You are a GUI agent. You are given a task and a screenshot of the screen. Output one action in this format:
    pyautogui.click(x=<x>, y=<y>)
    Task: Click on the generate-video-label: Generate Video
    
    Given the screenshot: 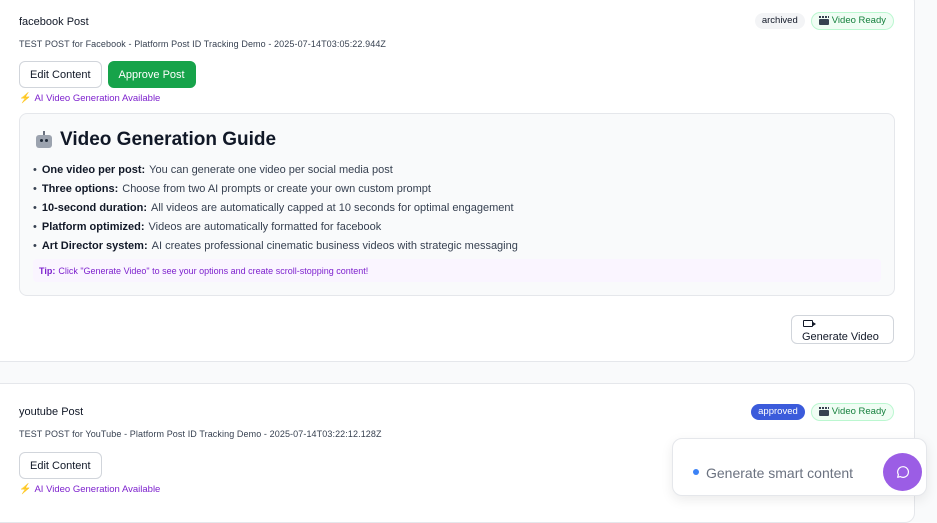 What is the action you would take?
    pyautogui.click(x=840, y=337)
    